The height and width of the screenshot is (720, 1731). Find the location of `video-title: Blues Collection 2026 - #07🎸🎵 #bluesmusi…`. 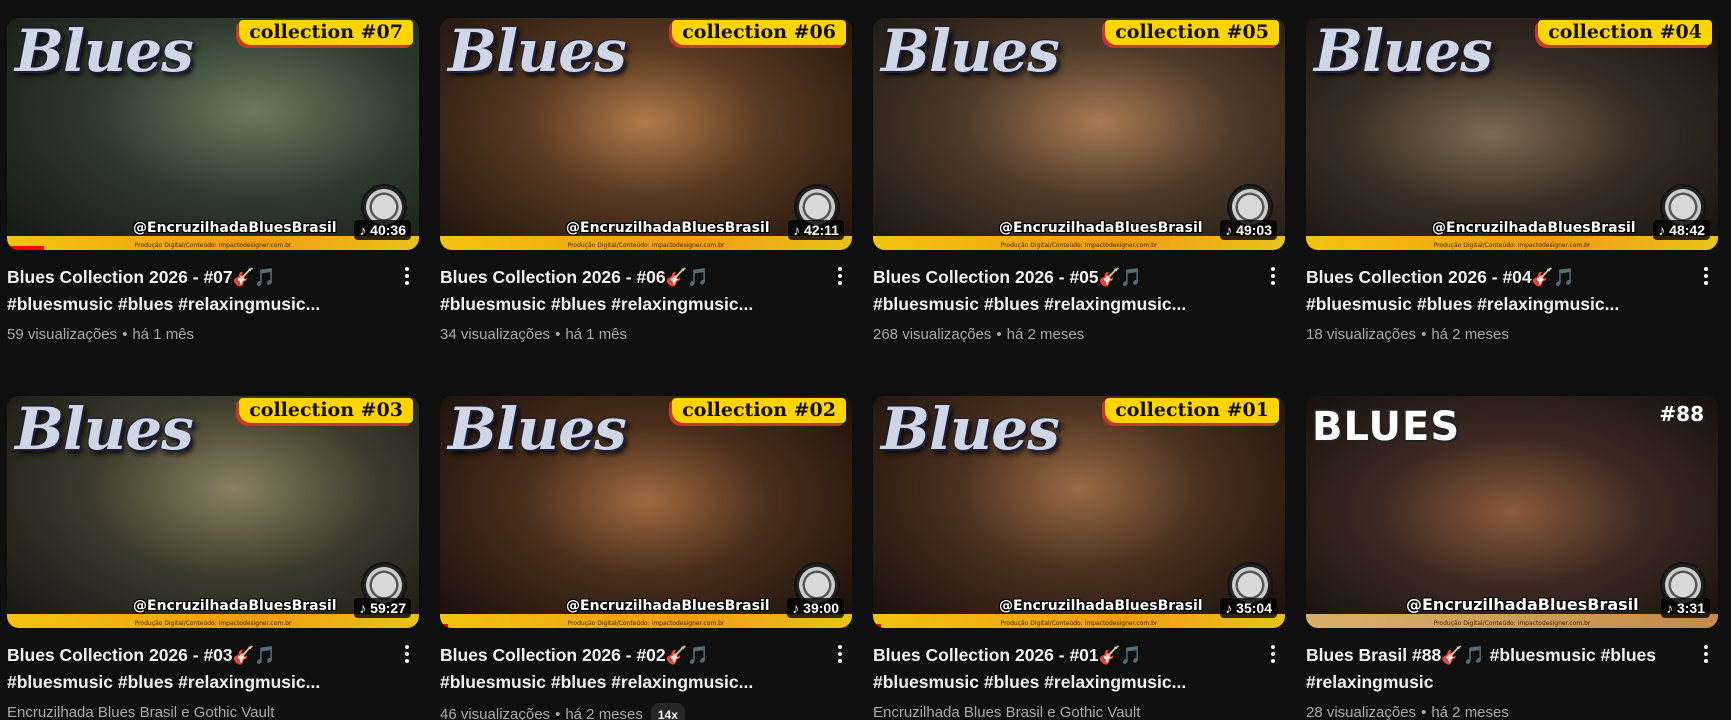

video-title: Blues Collection 2026 - #07🎸🎵 #bluesmusi… is located at coordinates (195, 291).